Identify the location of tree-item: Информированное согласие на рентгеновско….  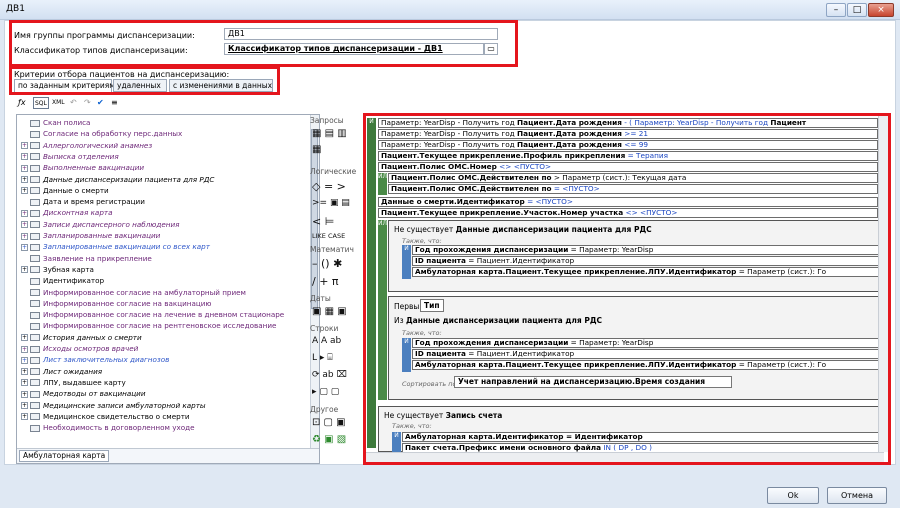
(148, 325).